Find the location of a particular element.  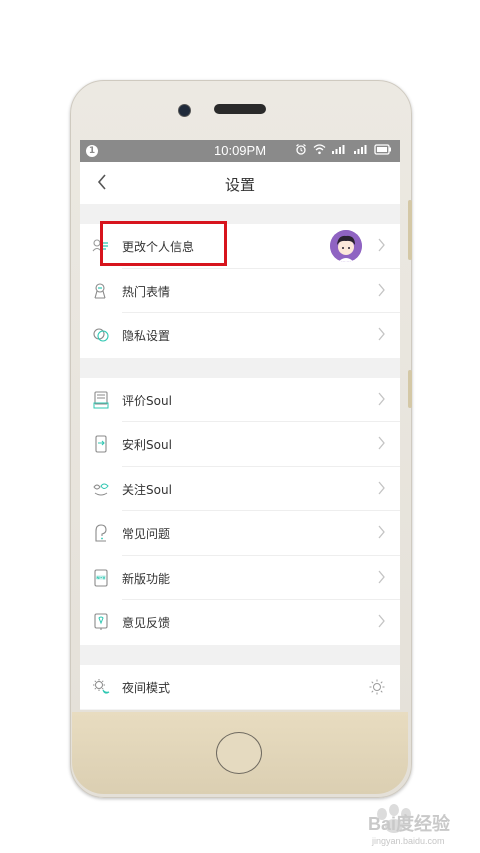

avatar is located at coordinates (346, 246).